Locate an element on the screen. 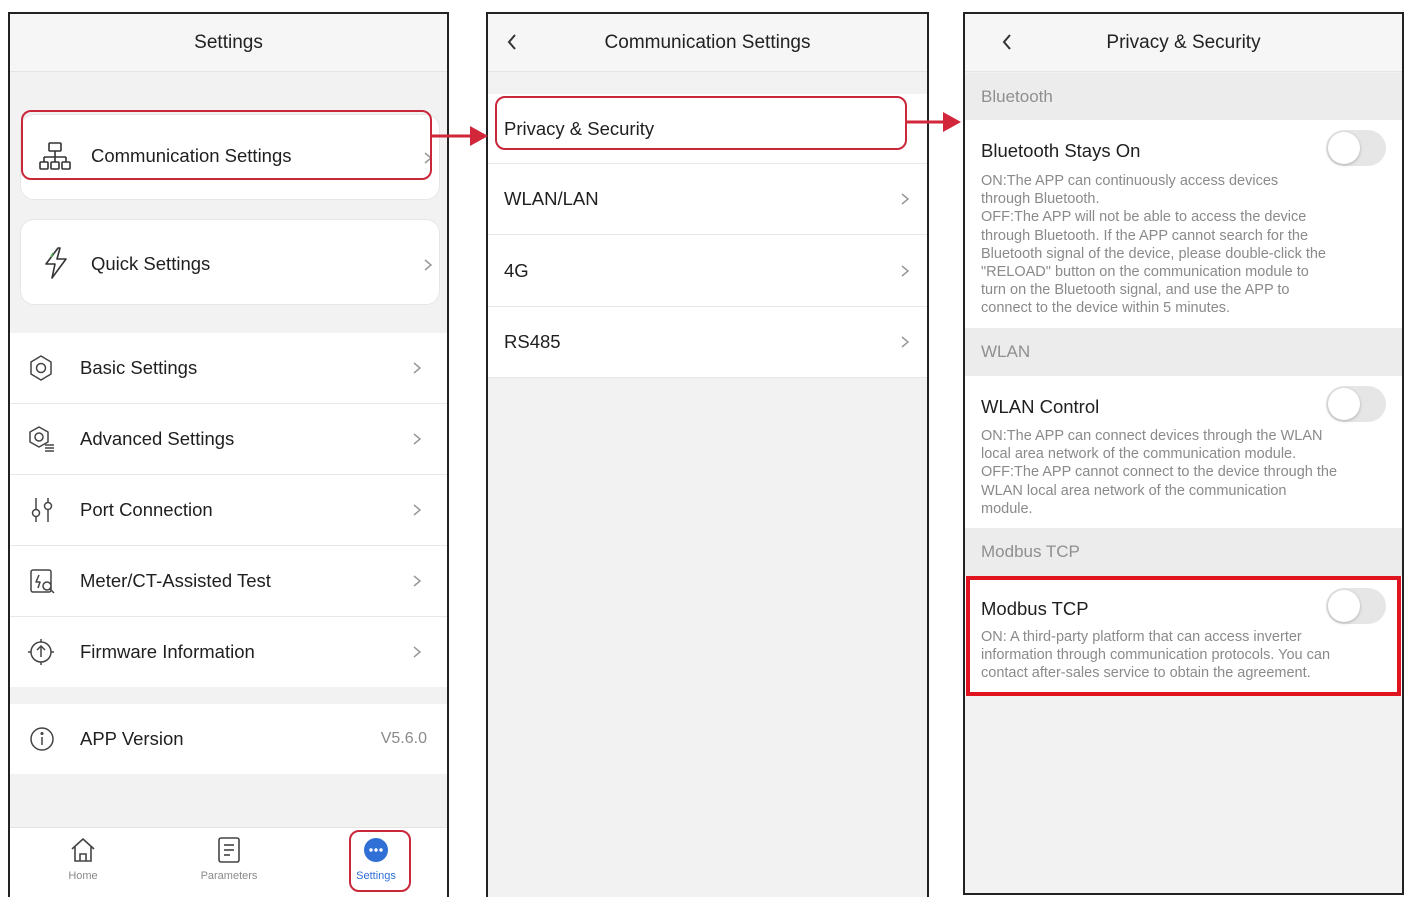 Image resolution: width=1407 pixels, height=897 pixels. highlight-privacy-security is located at coordinates (701, 123).